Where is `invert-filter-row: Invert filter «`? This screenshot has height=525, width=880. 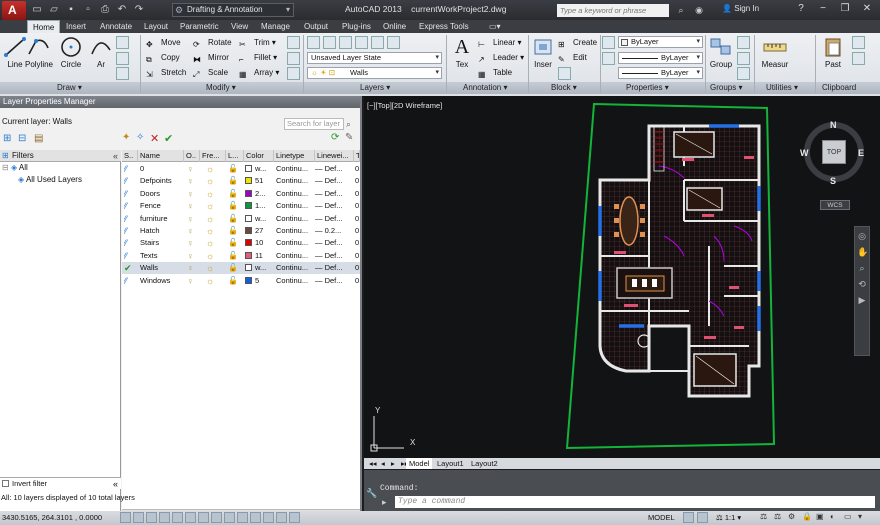
invert-filter-row: Invert filter « is located at coordinates (60, 483).